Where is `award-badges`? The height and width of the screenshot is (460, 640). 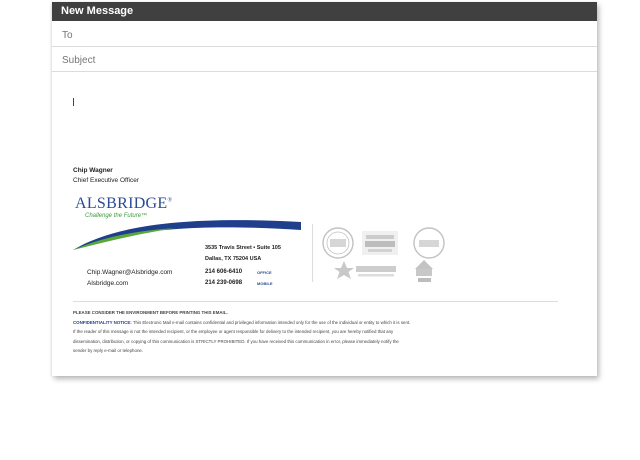
award-badges is located at coordinates (383, 254).